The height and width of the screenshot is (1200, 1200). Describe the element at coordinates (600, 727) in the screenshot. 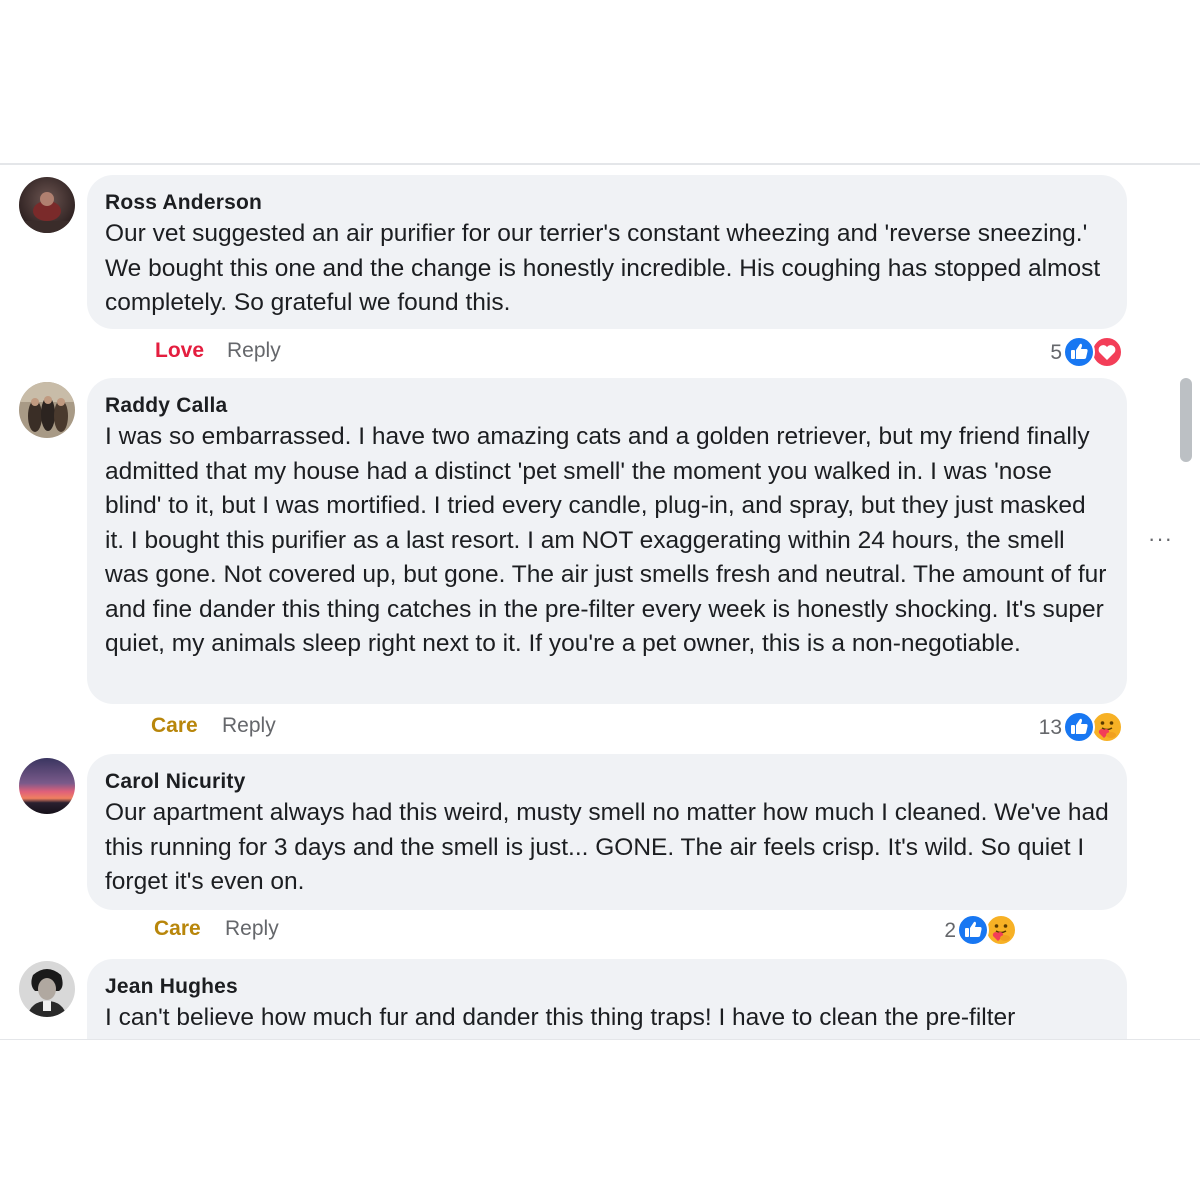

I see `comment-actions: Care Reply 13` at that location.